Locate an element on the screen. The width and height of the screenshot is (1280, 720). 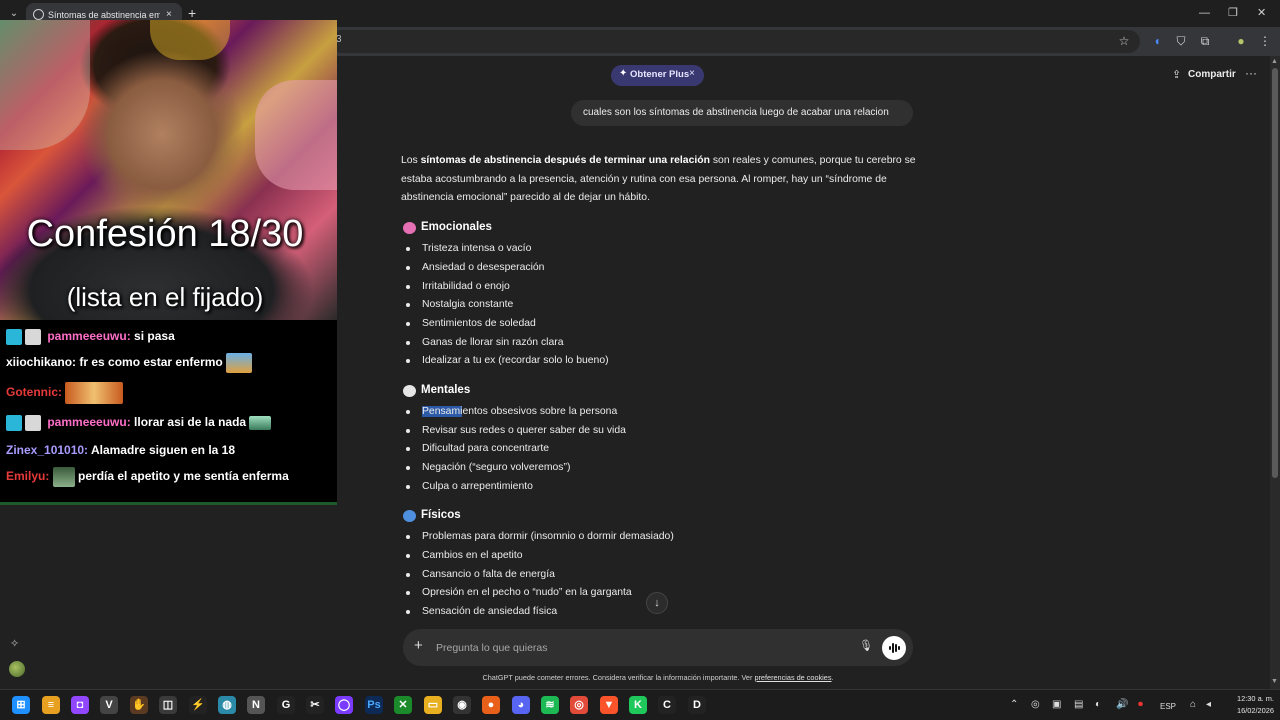
stream-overlay-subtitle: (lista en el fijado) is located at coordinates (165, 297).